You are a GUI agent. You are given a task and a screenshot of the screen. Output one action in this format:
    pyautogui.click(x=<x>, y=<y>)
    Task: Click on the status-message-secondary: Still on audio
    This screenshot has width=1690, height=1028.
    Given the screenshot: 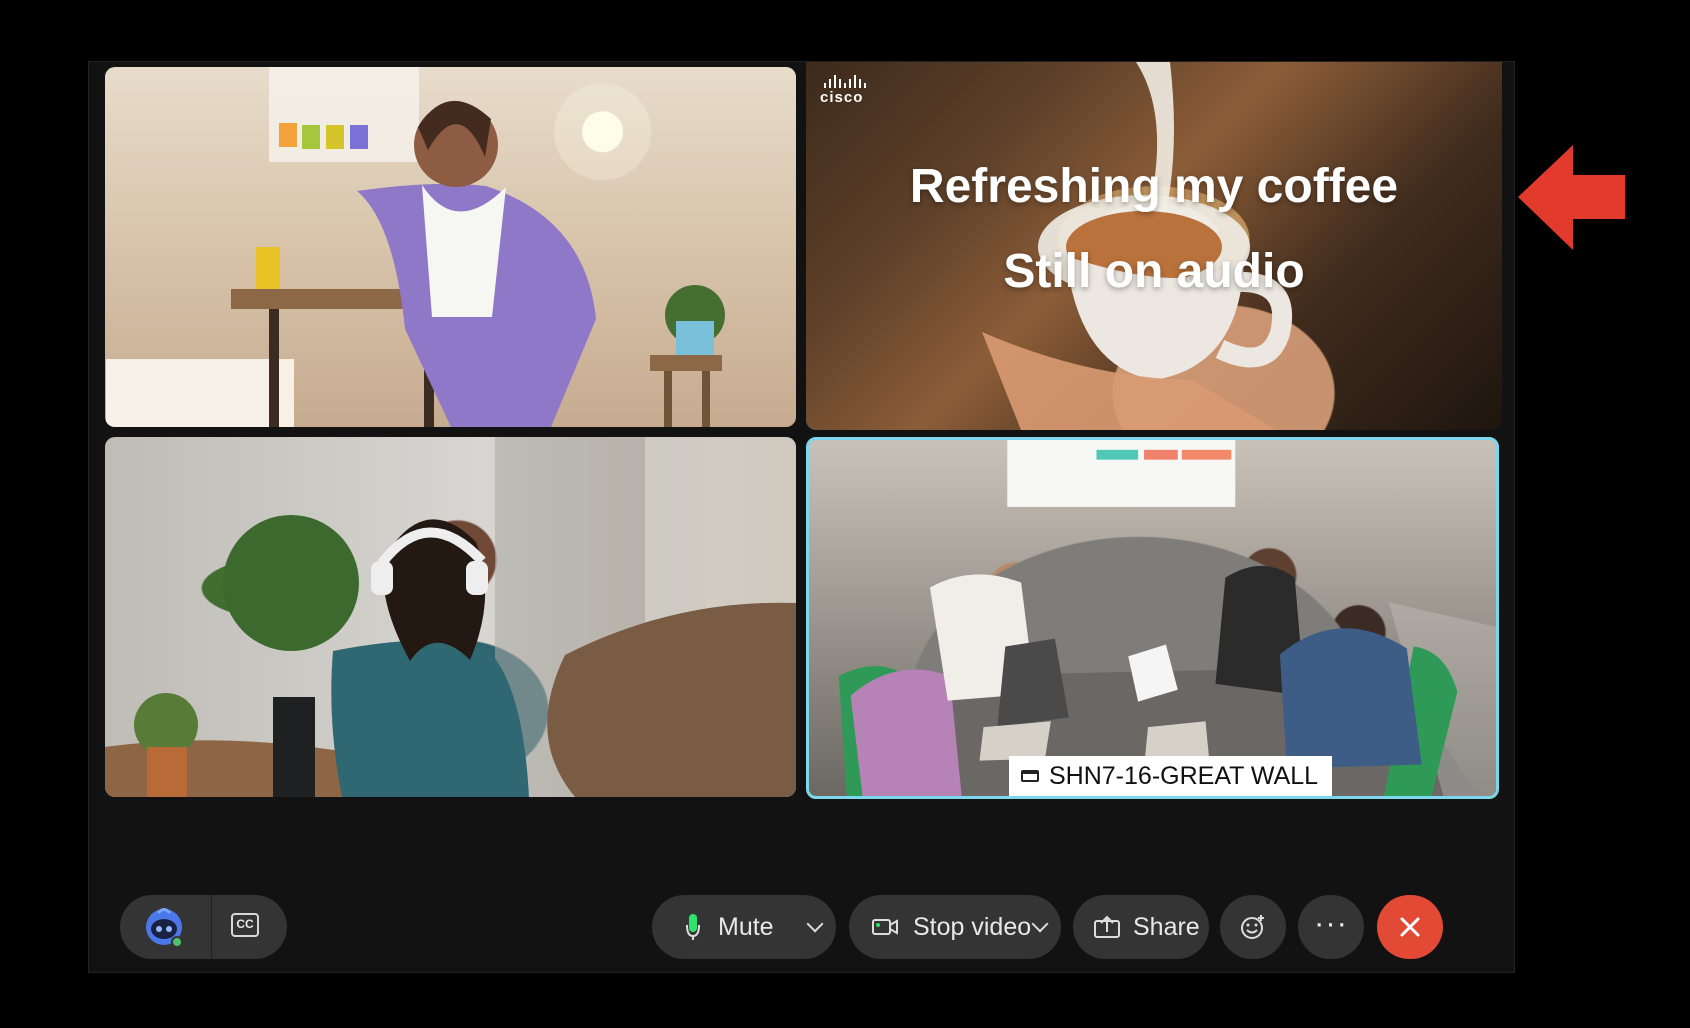 What is the action you would take?
    pyautogui.click(x=1154, y=271)
    